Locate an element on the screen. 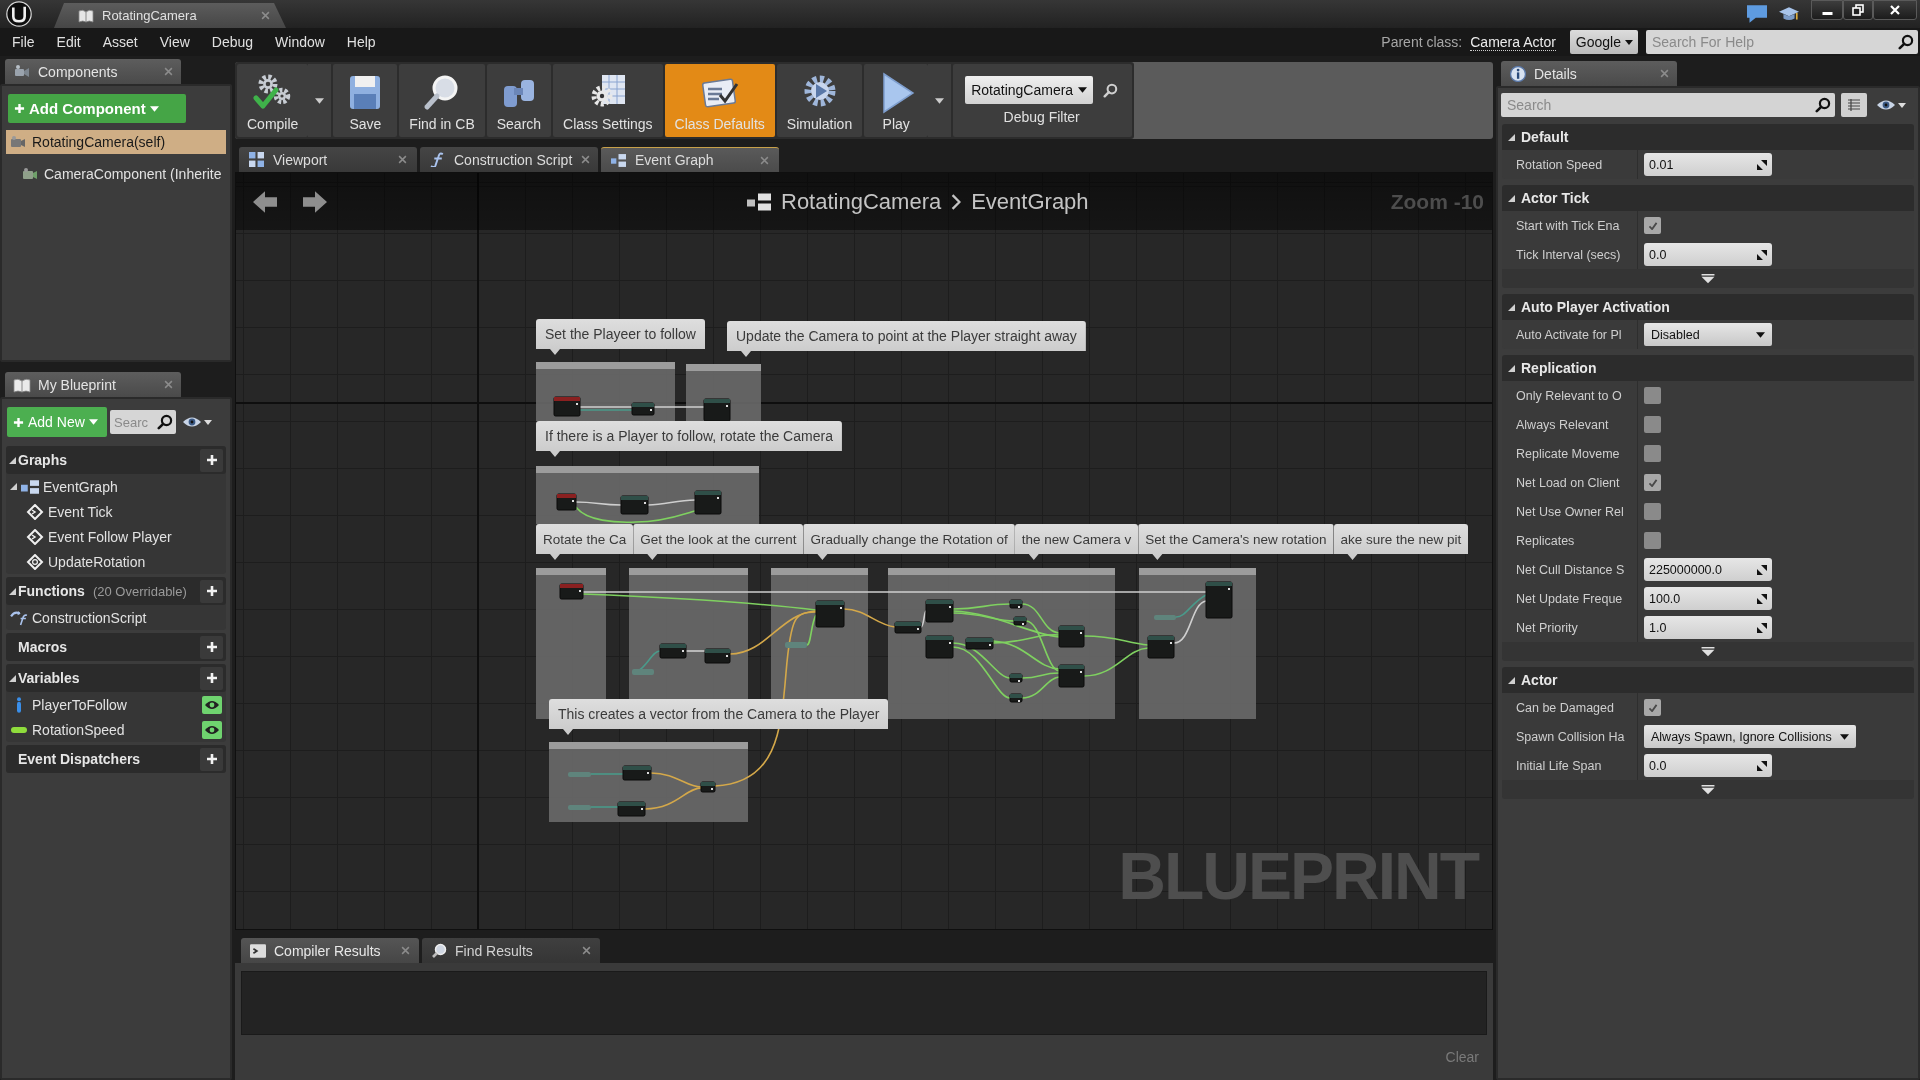 The height and width of the screenshot is (1080, 1920). editor-tab: Construction Script is located at coordinates (509, 159).